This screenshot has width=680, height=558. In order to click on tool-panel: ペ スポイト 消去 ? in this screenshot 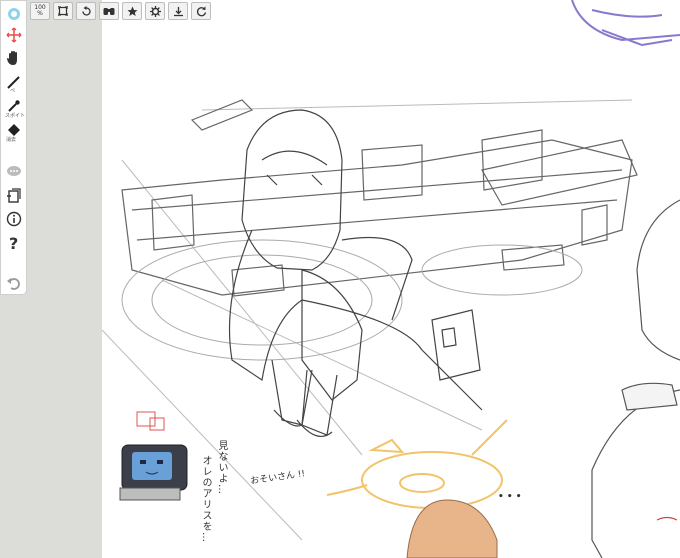, I will do `click(13, 147)`.